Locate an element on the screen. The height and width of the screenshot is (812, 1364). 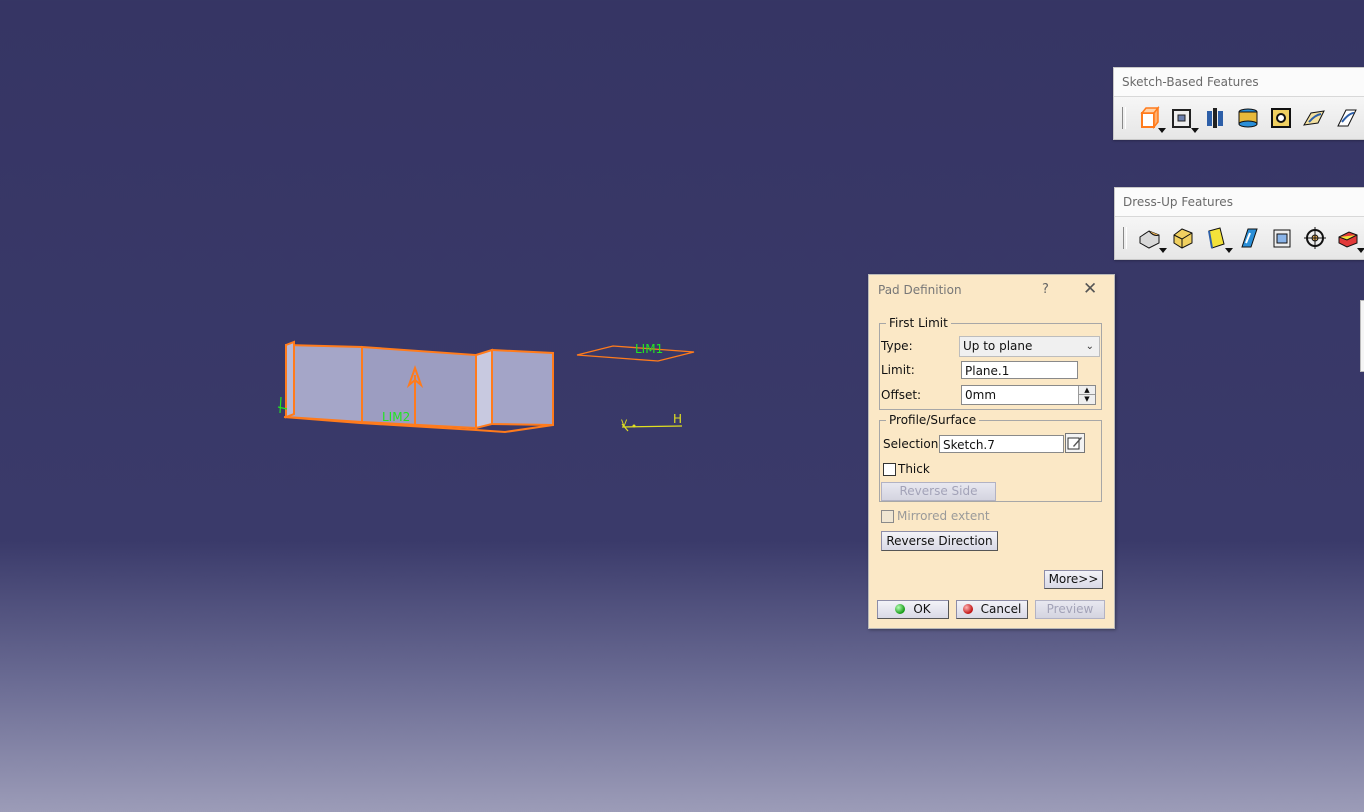
limit-field: Plane.1 is located at coordinates (1019, 370).